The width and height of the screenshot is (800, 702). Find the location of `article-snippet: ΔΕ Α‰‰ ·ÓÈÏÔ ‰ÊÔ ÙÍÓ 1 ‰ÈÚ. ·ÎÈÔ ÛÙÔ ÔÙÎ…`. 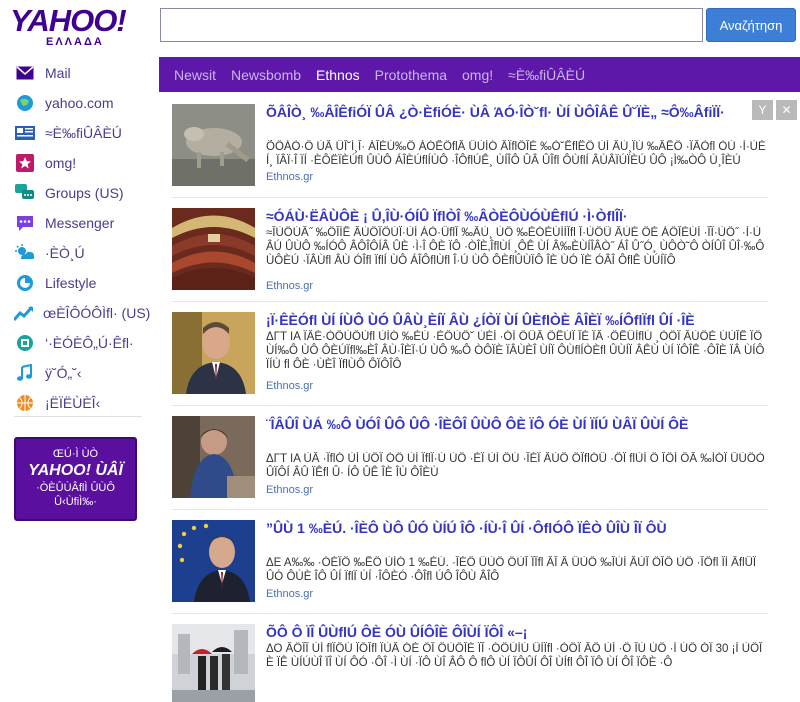

article-snippet: ΔΕ Α‰‰ ·ÓÈÏÔ ‰ÊÔ ÙÍÓ 1 ‰ÈÚ. ·ÎÈÔ ÛÙÔ ÔÙÎ… is located at coordinates (511, 570).